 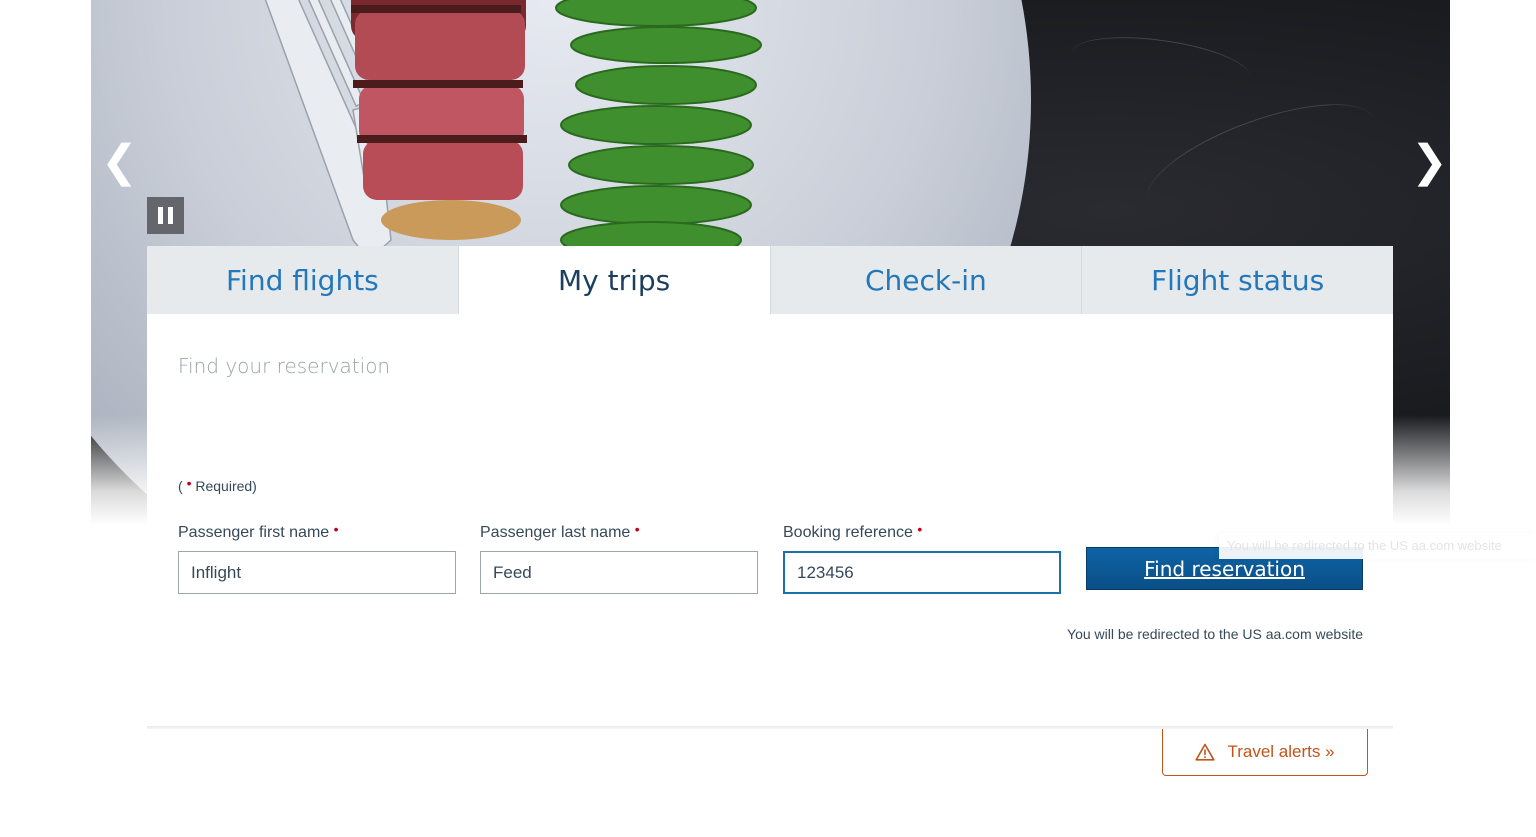 I want to click on first-name-input, so click(x=317, y=572).